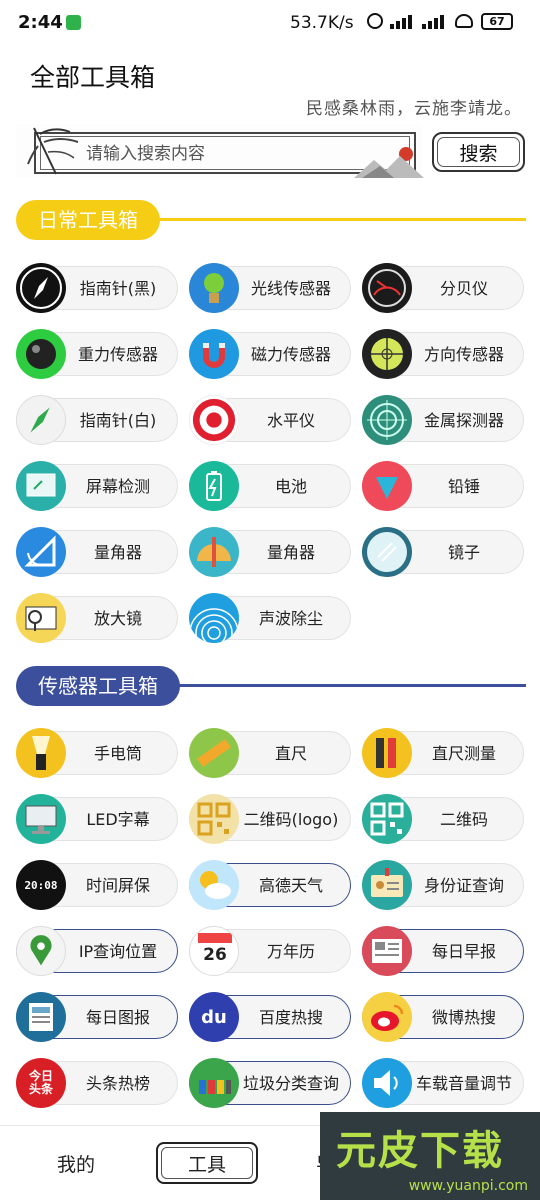  I want to click on tool-label: 二维码(logo), so click(291, 819).